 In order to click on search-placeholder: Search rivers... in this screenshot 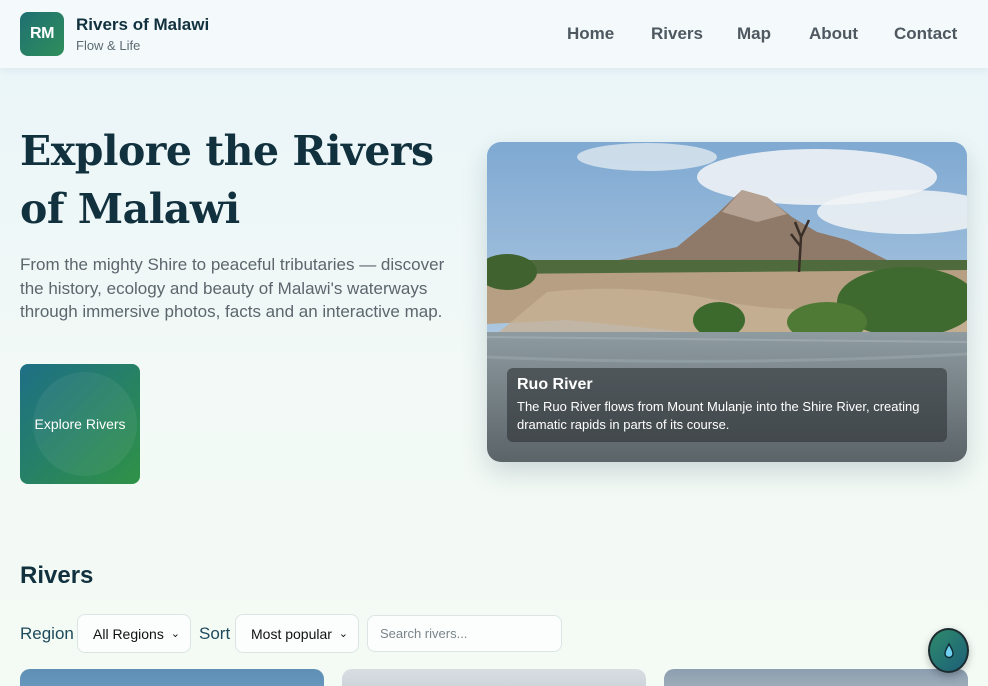, I will do `click(424, 633)`.